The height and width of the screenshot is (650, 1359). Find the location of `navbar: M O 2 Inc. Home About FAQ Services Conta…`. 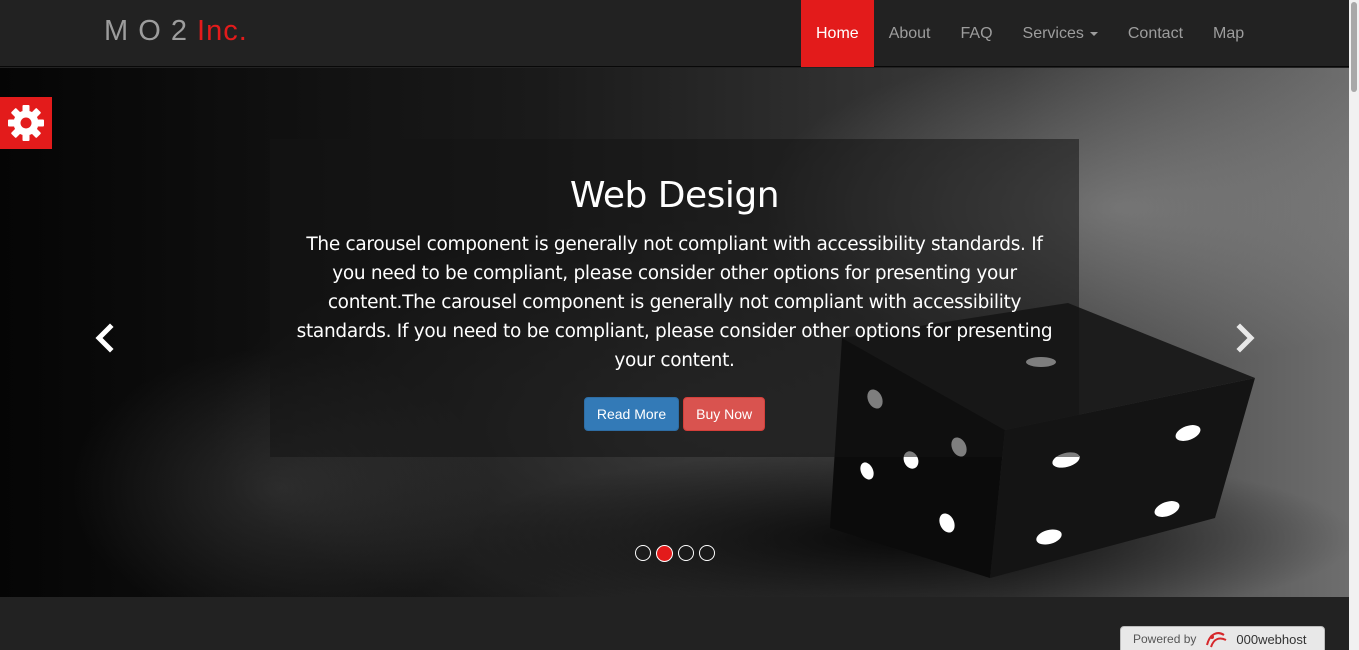

navbar: M O 2 Inc. Home About FAQ Services Conta… is located at coordinates (674, 33).